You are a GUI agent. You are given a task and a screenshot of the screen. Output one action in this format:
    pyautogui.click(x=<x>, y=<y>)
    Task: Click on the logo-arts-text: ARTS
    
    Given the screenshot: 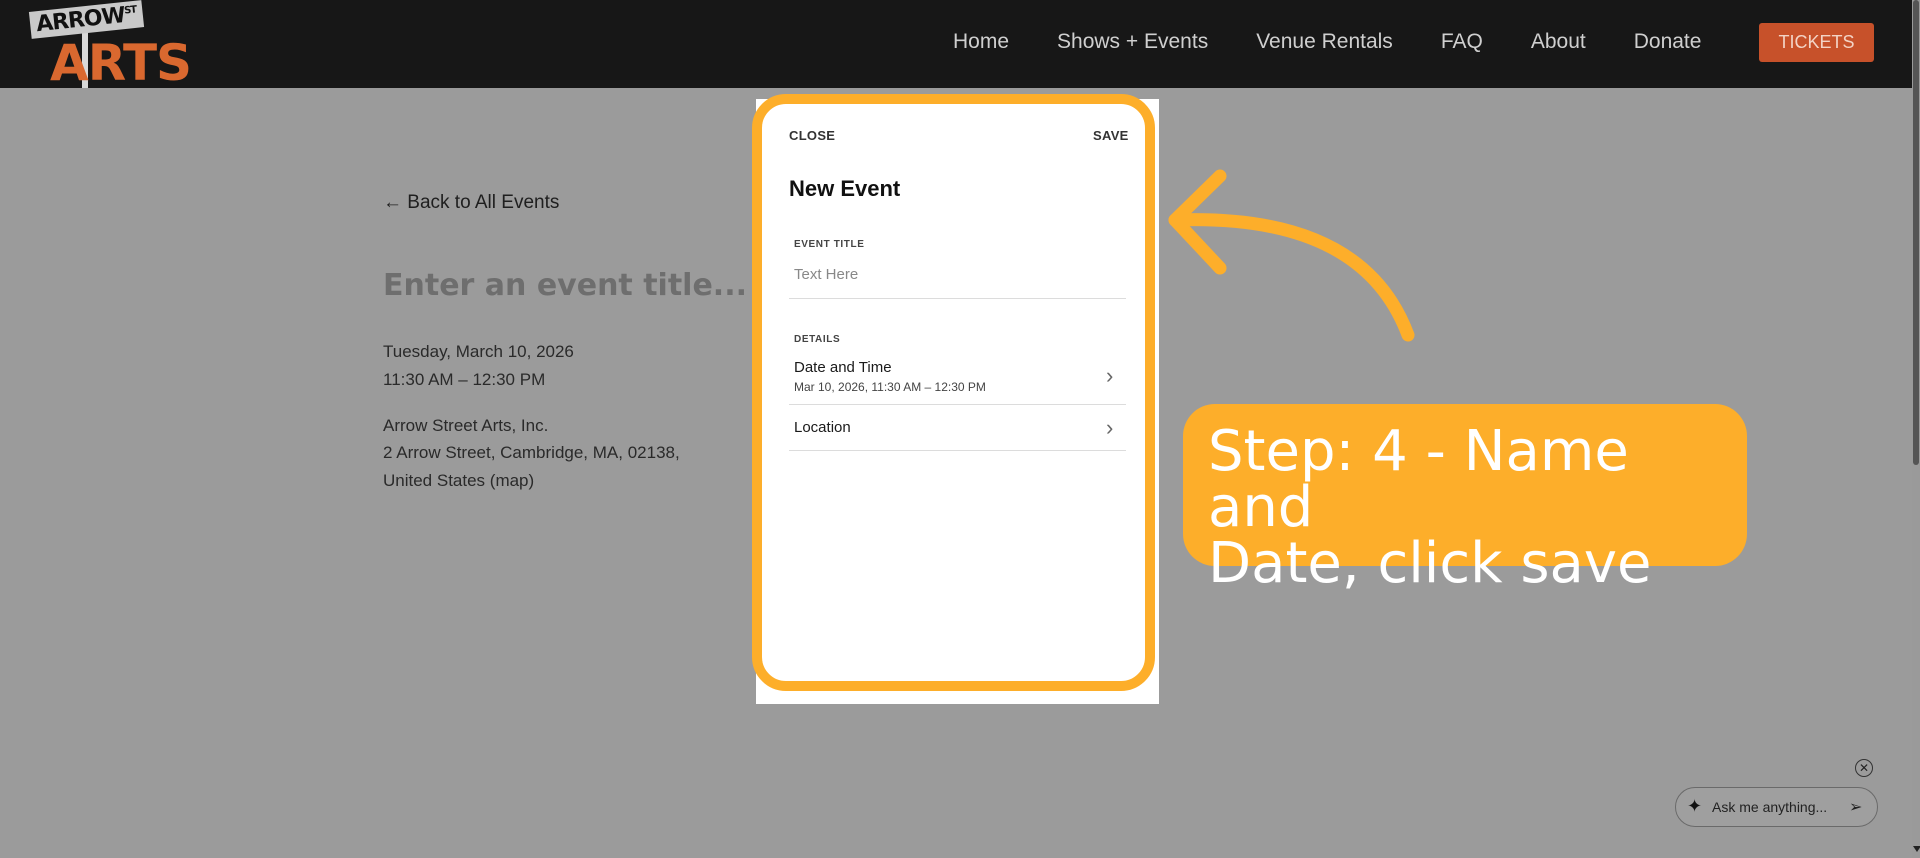 What is the action you would take?
    pyautogui.click(x=121, y=63)
    